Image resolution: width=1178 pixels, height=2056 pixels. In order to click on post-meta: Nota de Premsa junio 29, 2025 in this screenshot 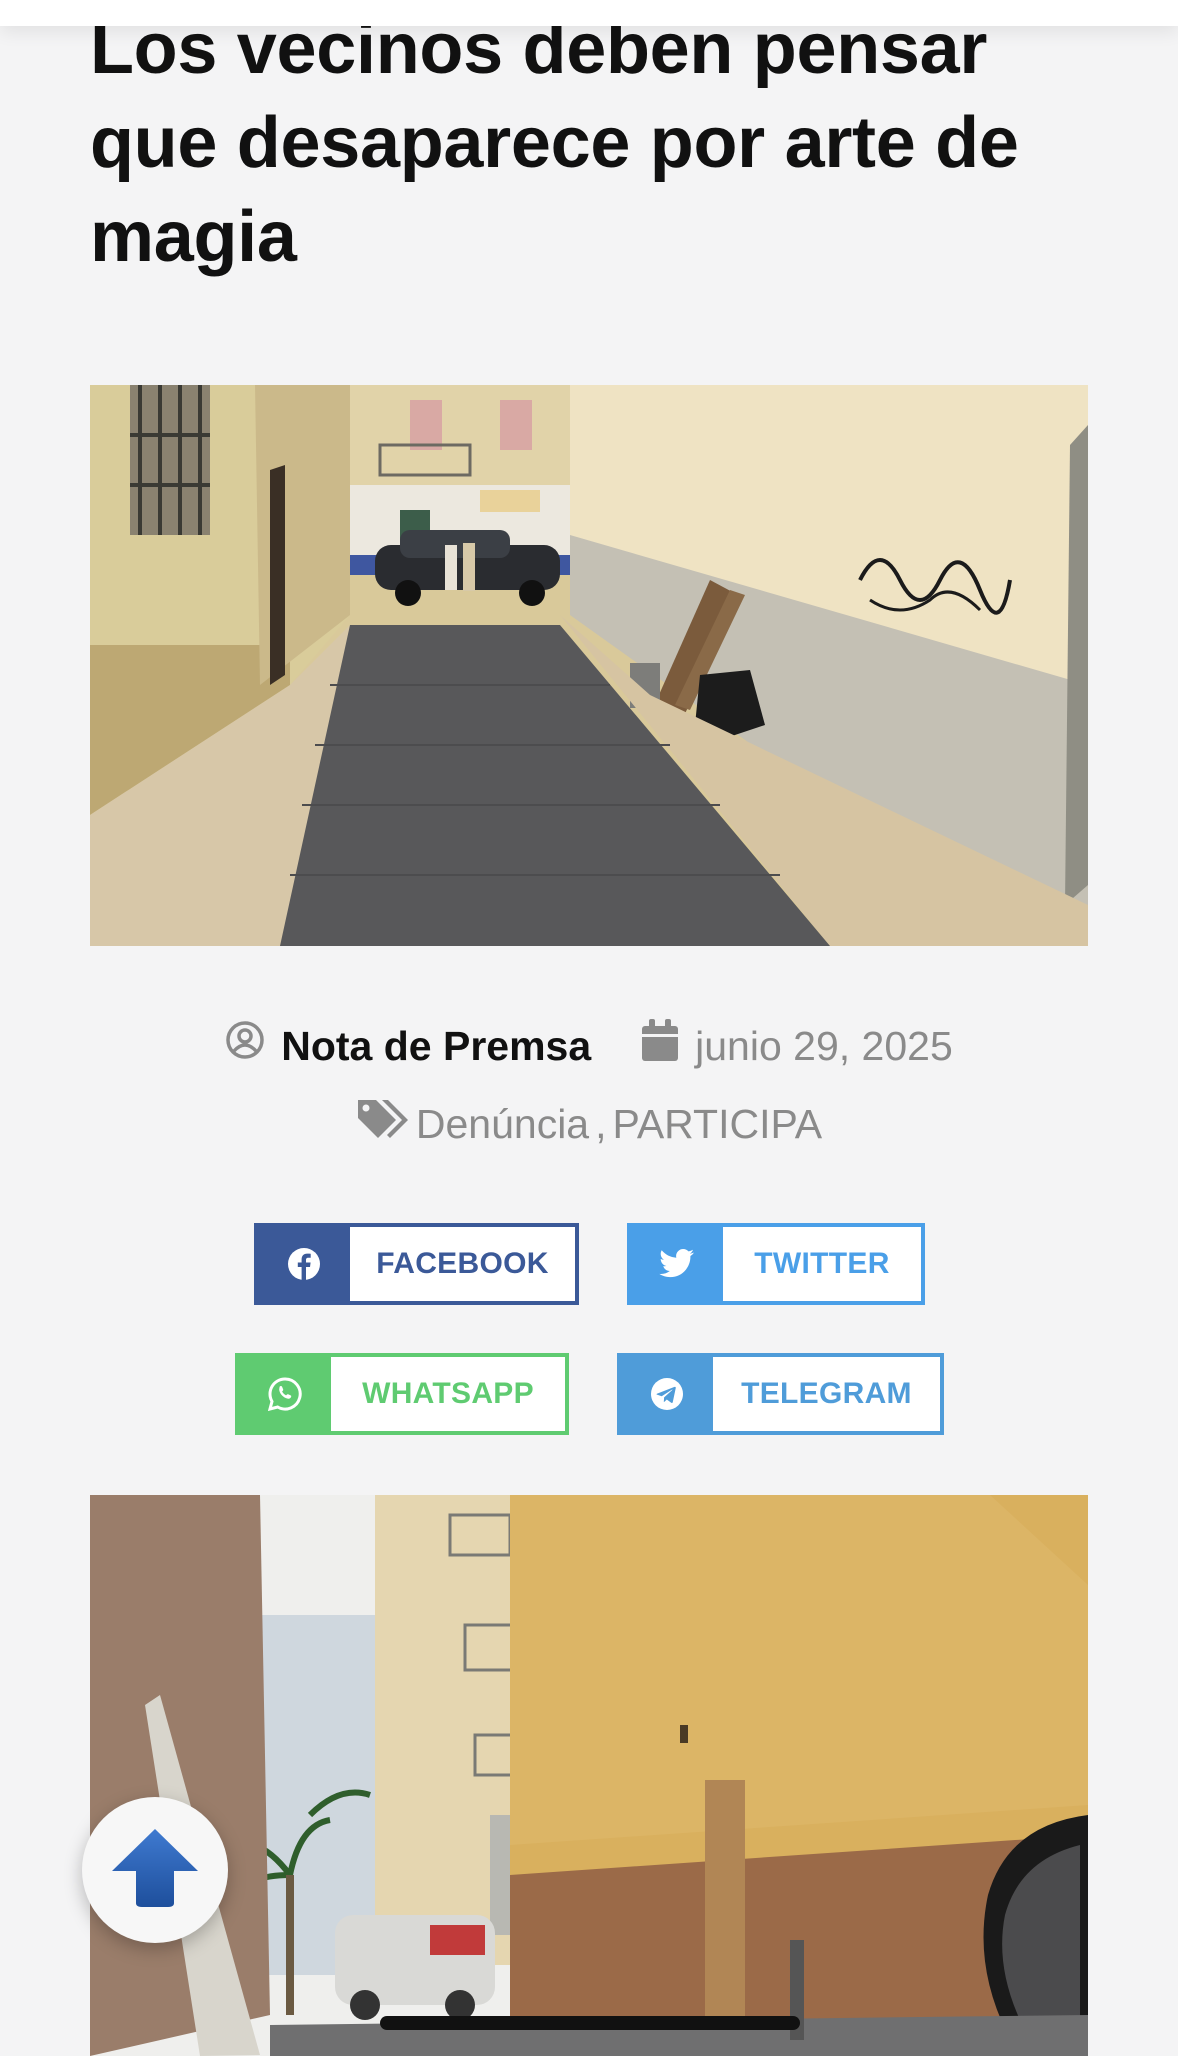, I will do `click(589, 1045)`.